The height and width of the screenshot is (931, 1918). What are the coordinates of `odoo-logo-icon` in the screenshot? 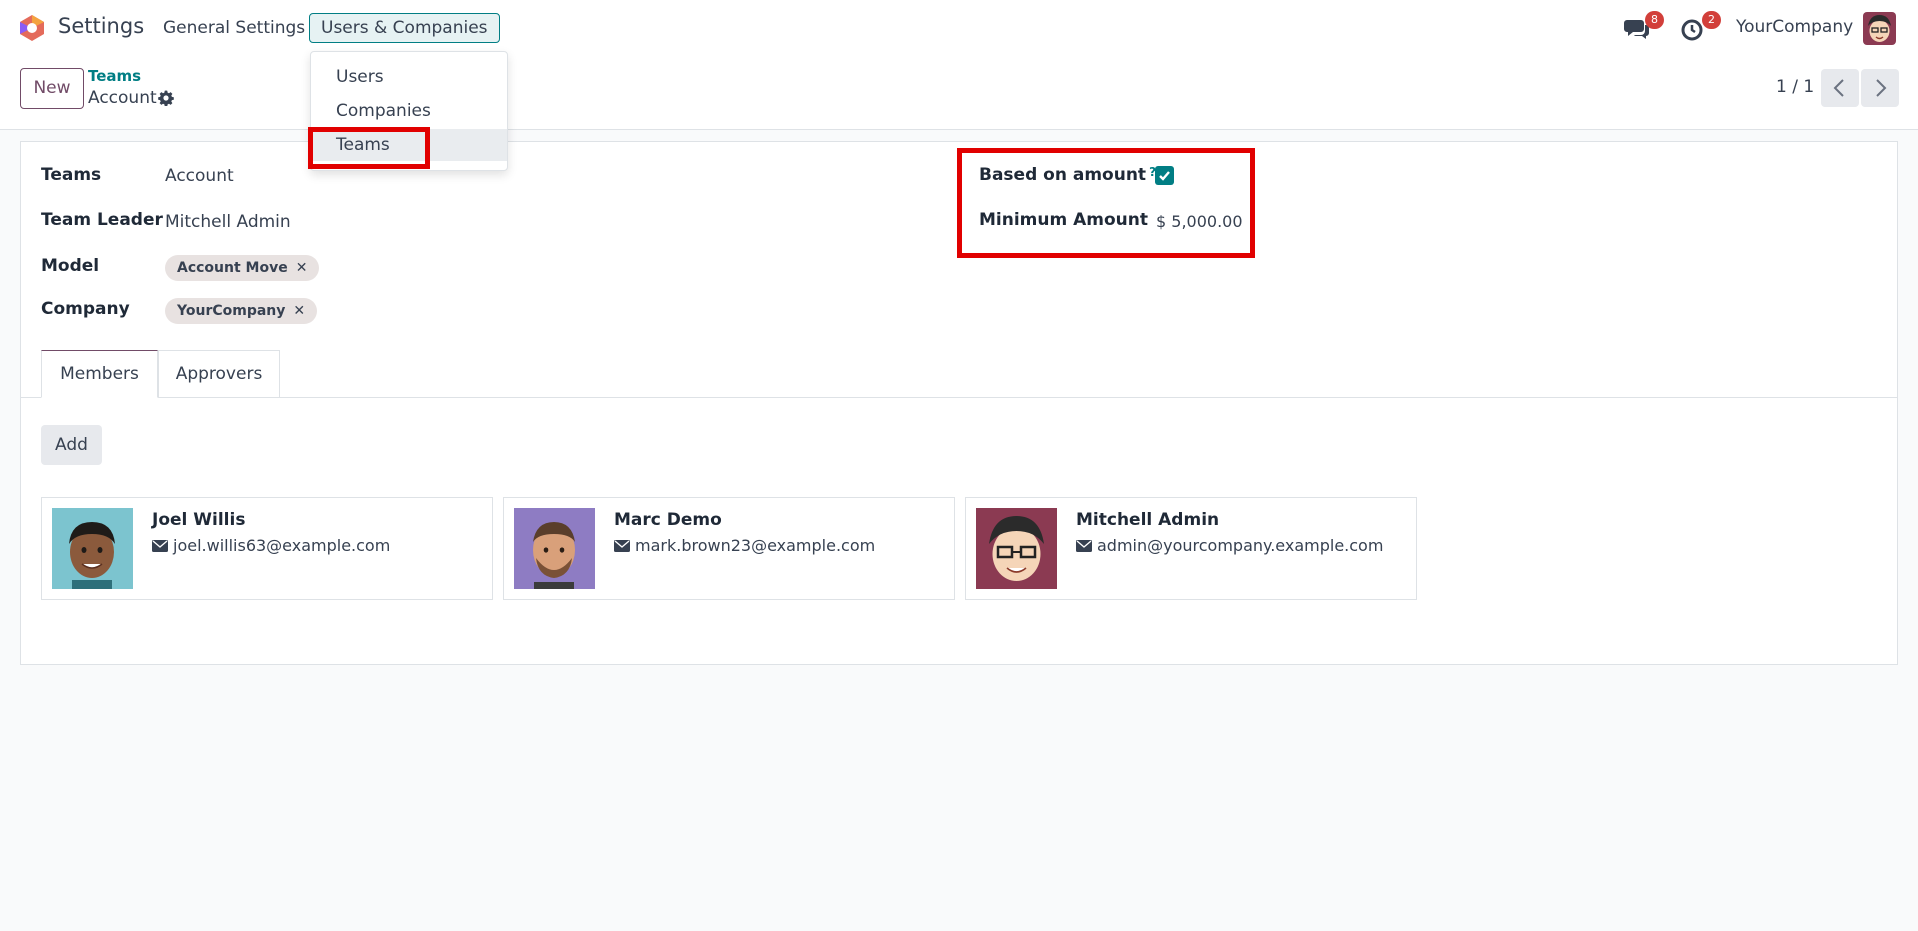 It's located at (32, 28).